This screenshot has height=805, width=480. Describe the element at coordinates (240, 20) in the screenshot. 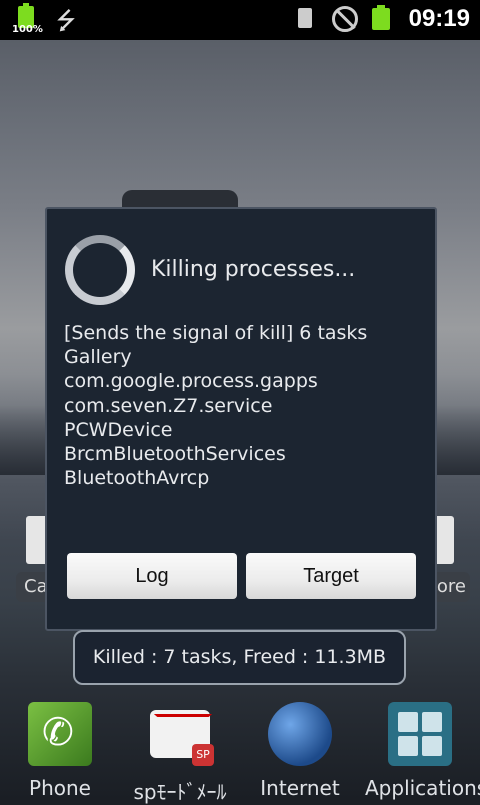

I see `status-bar: 100% ⭍ 09:19` at that location.